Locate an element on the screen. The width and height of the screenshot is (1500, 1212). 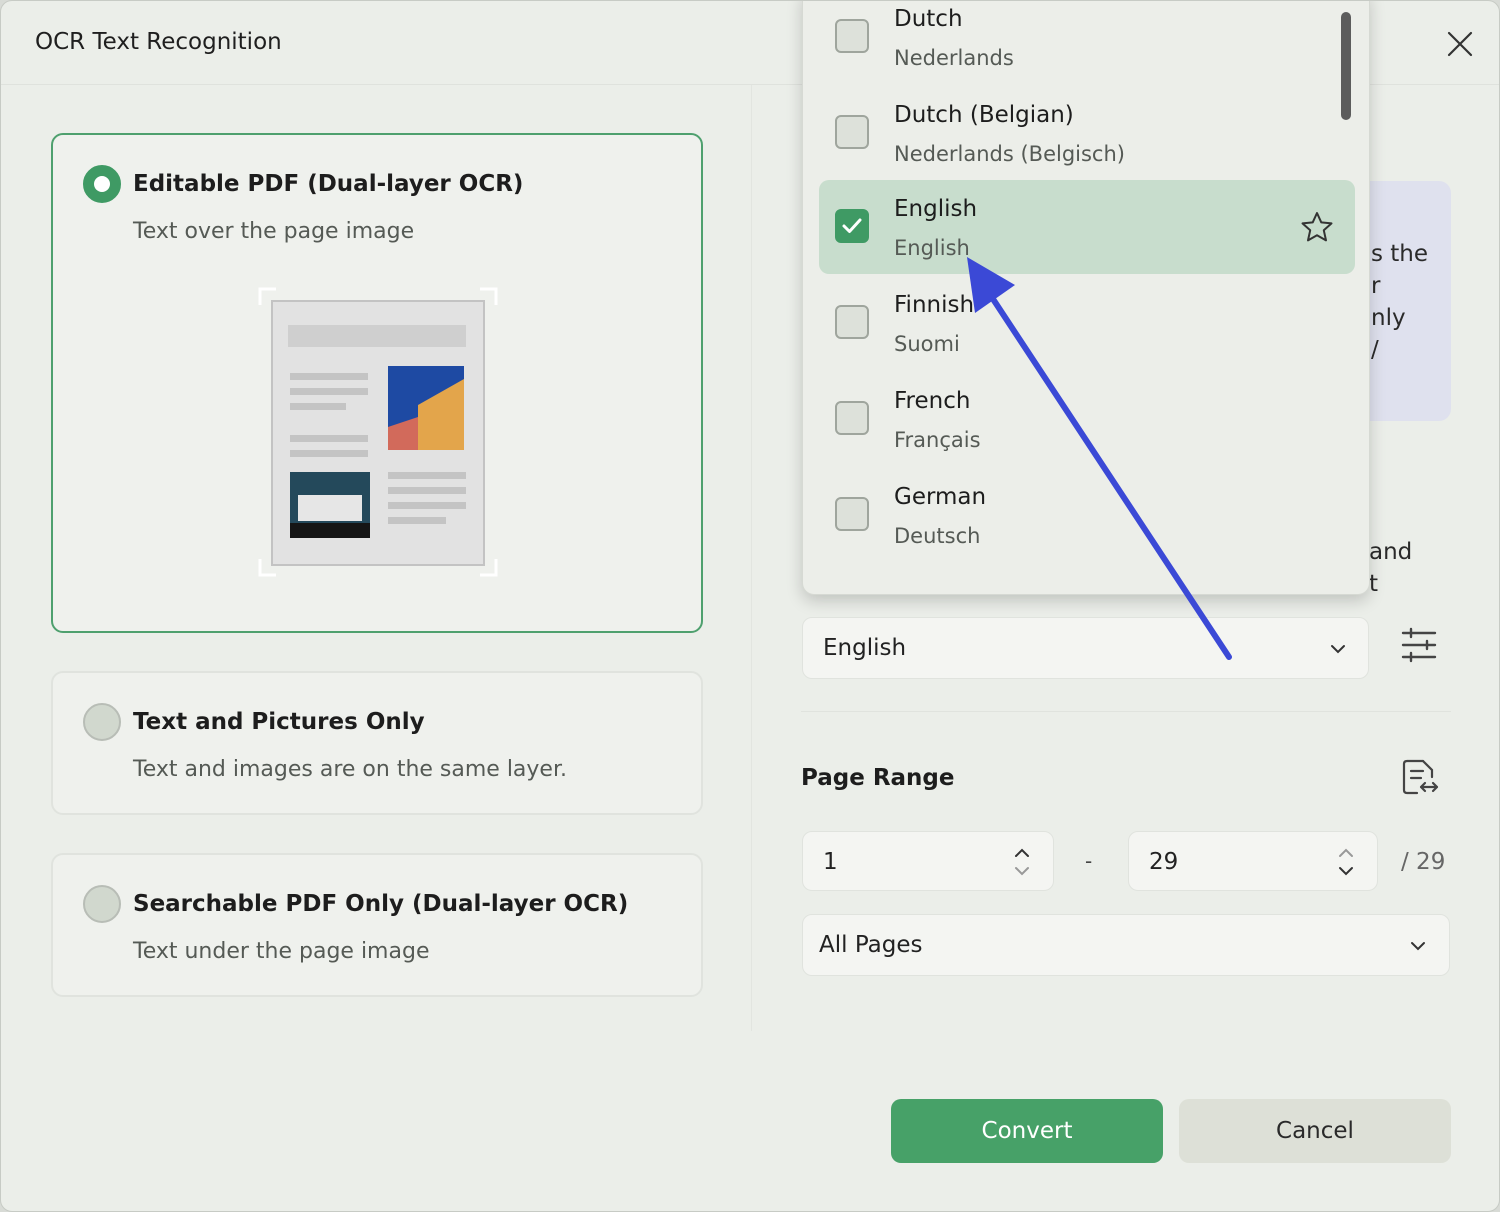
close-button is located at coordinates (1460, 44).